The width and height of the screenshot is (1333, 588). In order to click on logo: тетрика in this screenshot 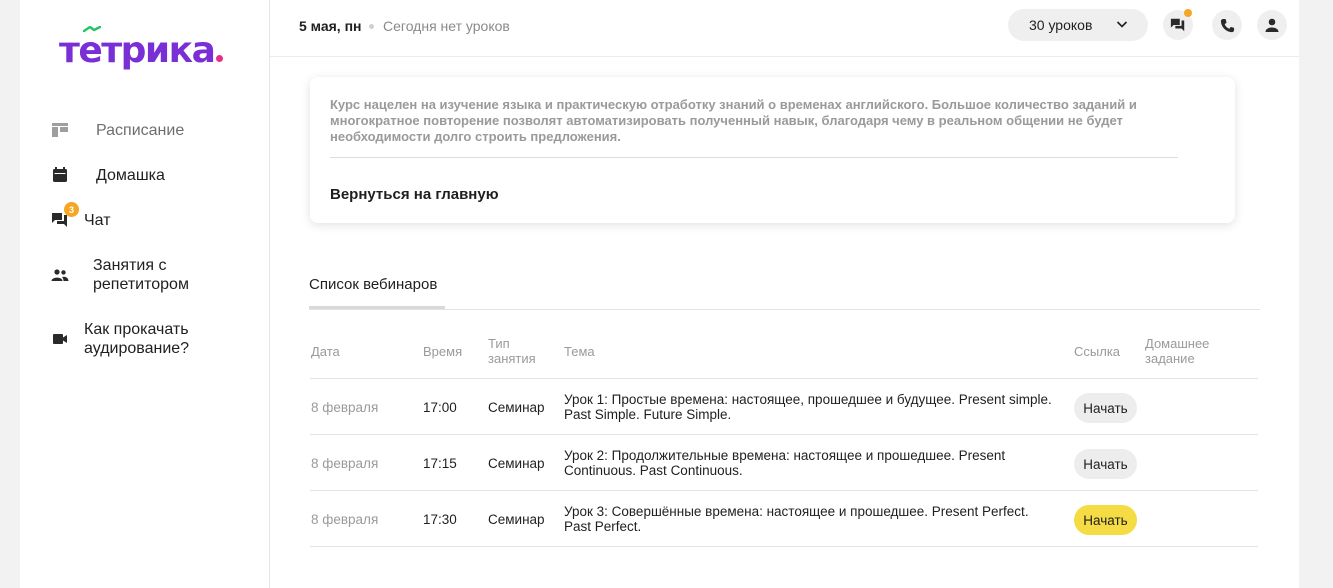, I will do `click(141, 48)`.